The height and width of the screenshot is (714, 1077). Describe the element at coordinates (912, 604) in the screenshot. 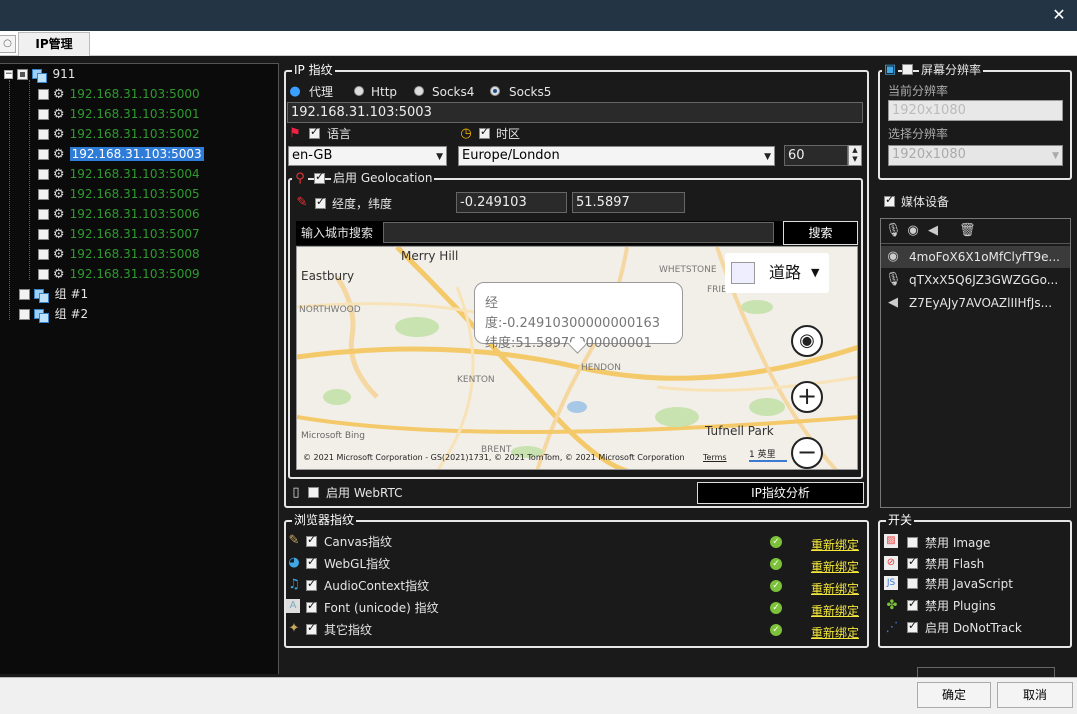

I see `disable-plugins-checkbox` at that location.